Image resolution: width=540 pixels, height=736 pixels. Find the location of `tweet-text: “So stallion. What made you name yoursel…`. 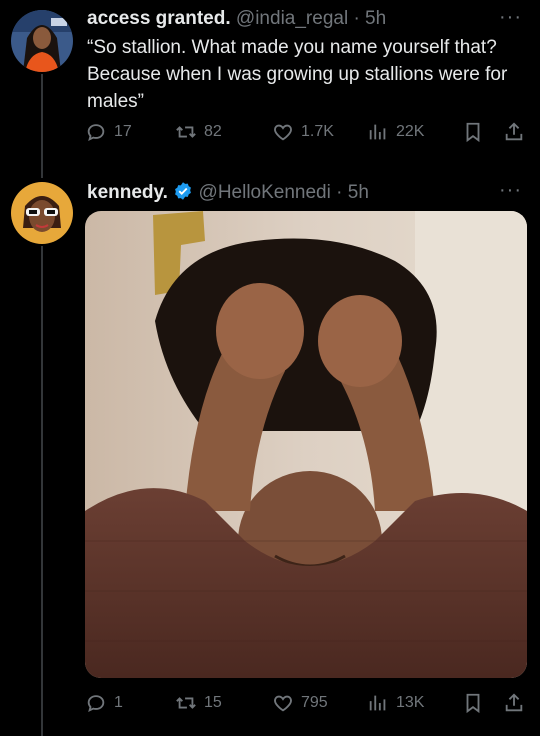

tweet-text: “So stallion. What made you name yoursel… is located at coordinates (297, 74).